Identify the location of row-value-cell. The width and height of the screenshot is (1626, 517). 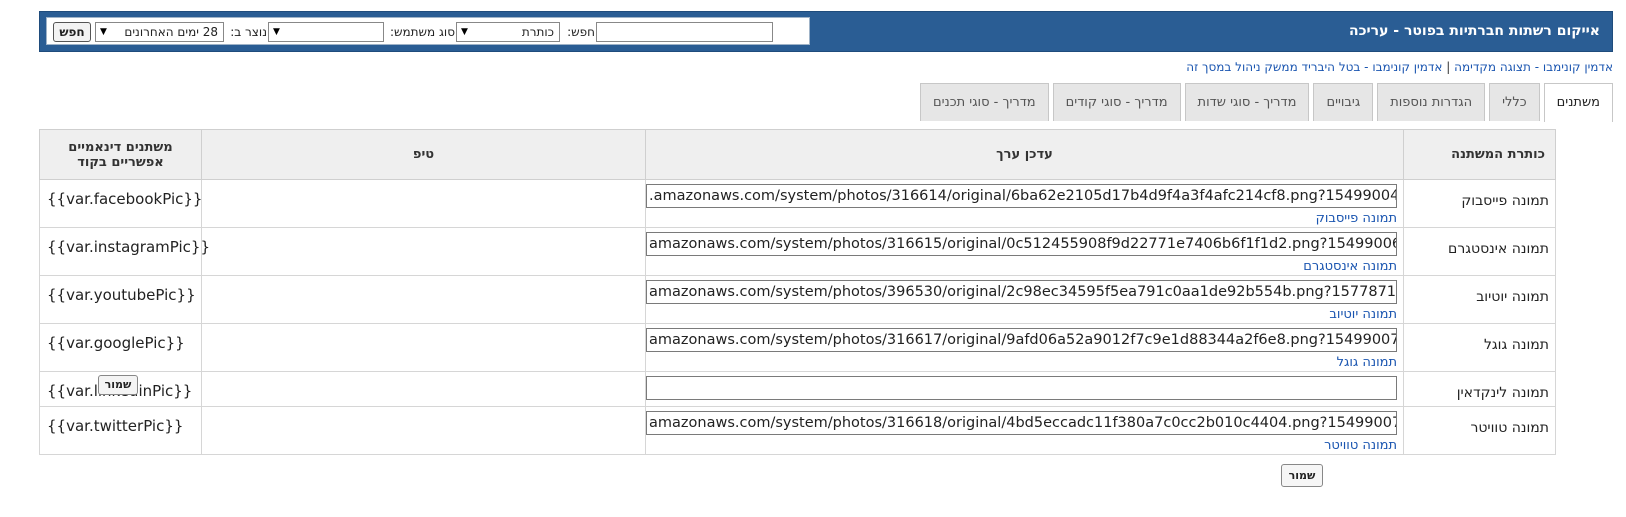
(1024, 389).